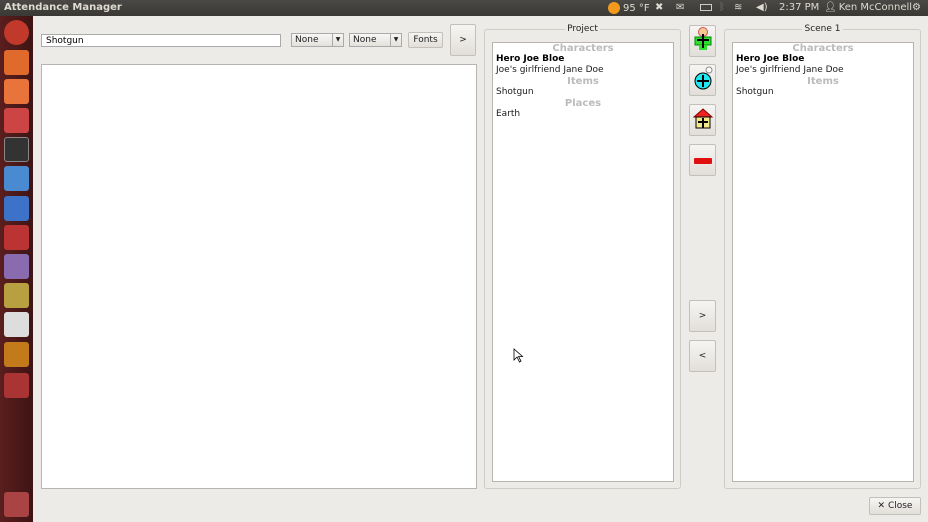  What do you see at coordinates (16, 504) in the screenshot?
I see `trash-icon` at bounding box center [16, 504].